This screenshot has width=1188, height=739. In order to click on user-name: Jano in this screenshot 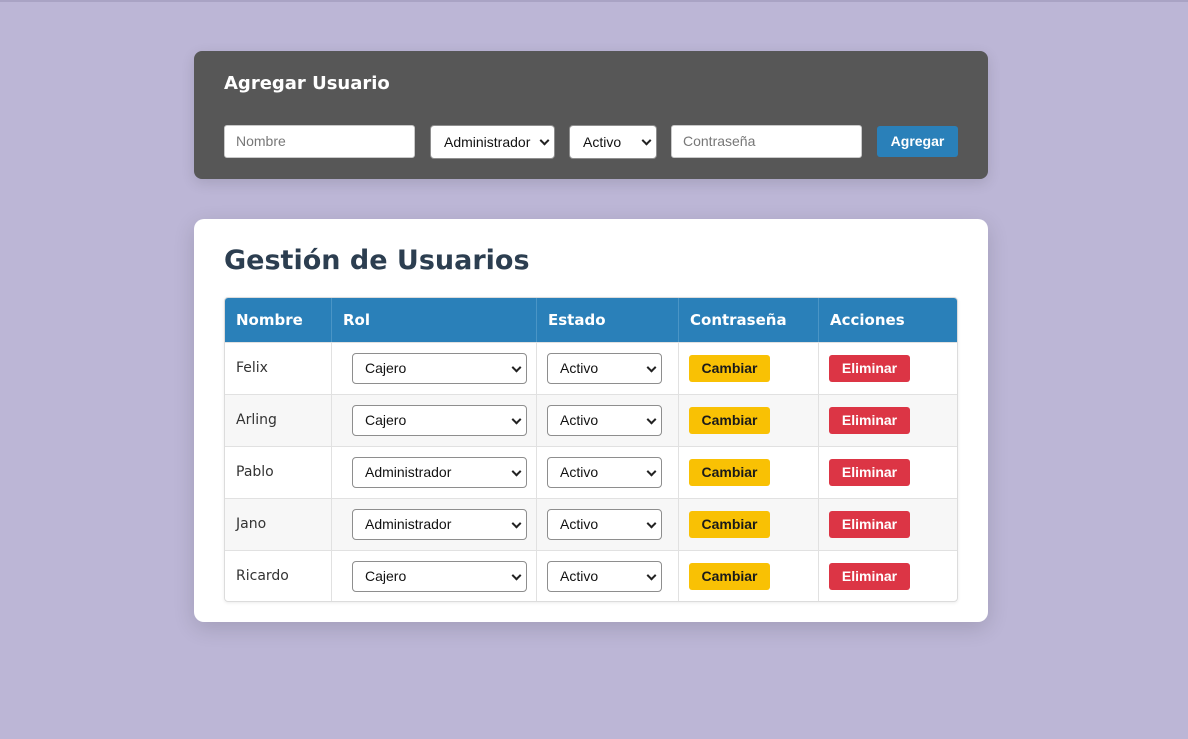, I will do `click(251, 524)`.